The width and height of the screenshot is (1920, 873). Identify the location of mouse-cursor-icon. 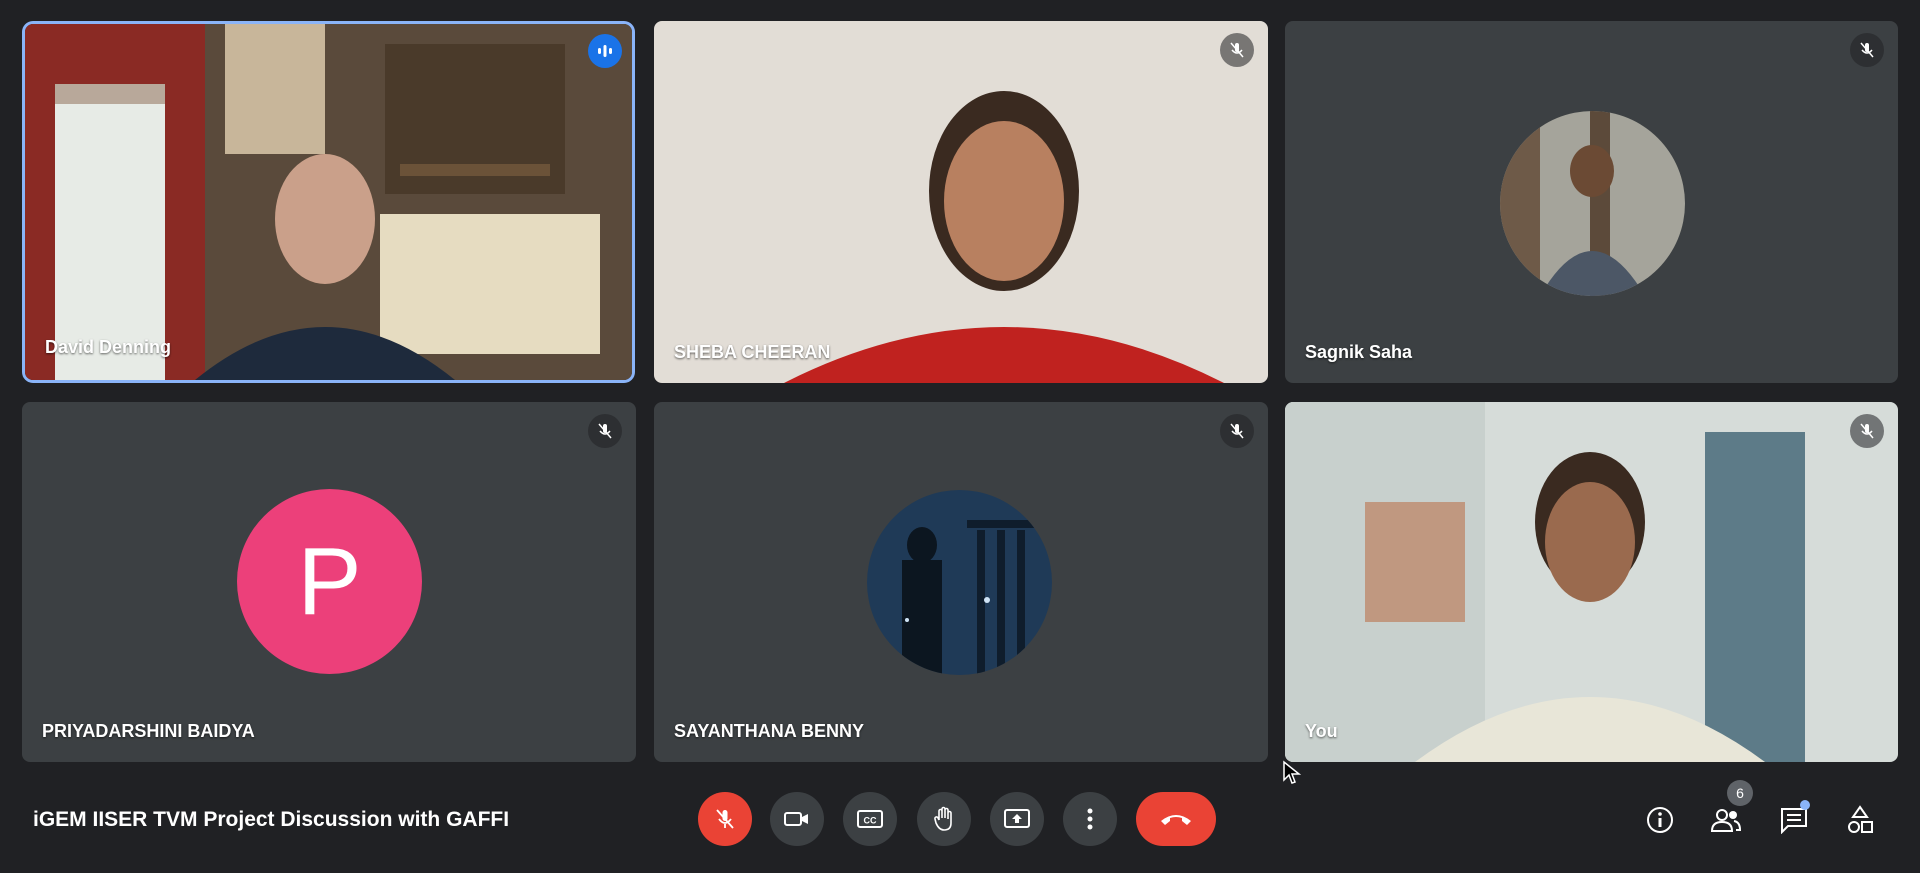
(1292, 772).